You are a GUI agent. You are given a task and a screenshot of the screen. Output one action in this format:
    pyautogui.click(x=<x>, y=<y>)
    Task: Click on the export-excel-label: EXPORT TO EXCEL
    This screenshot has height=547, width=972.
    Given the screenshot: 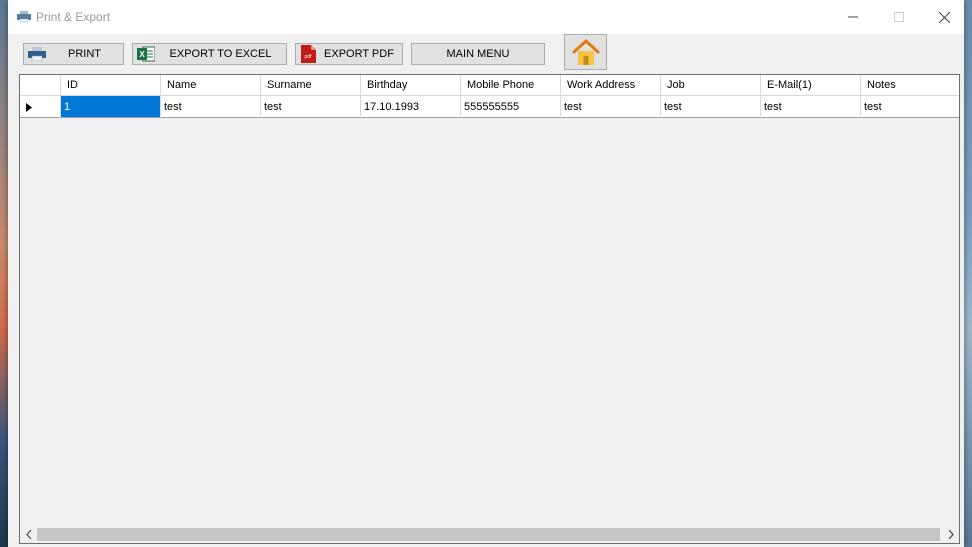 What is the action you would take?
    pyautogui.click(x=220, y=54)
    